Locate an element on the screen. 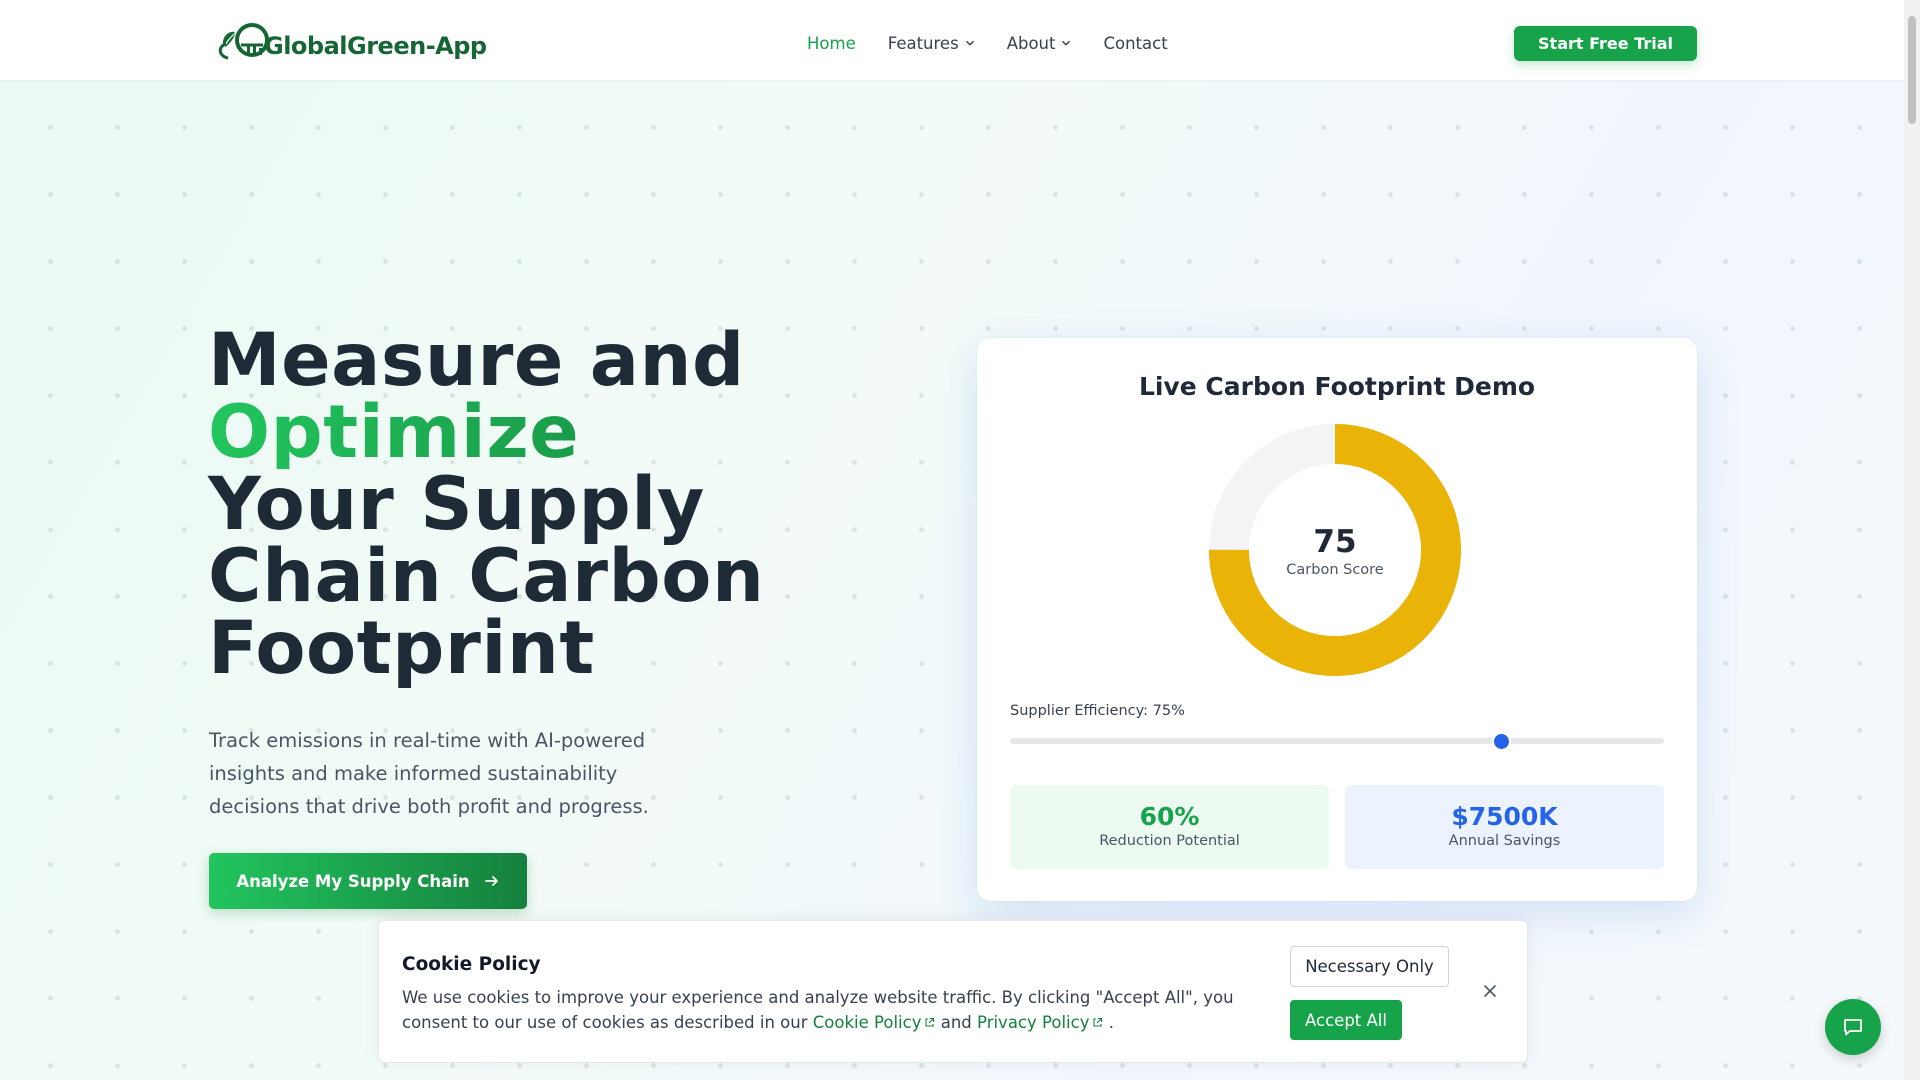  supplier-efficiency-label: Supplier Efficiency: 75% is located at coordinates (1097, 711).